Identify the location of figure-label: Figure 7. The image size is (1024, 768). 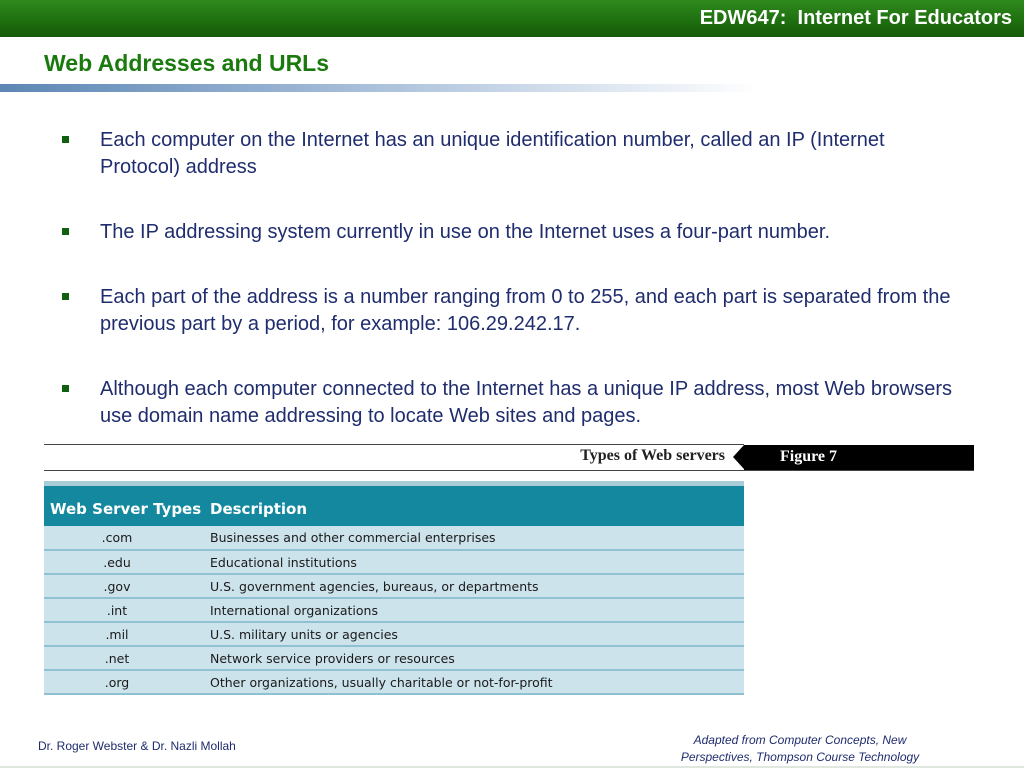
(809, 456).